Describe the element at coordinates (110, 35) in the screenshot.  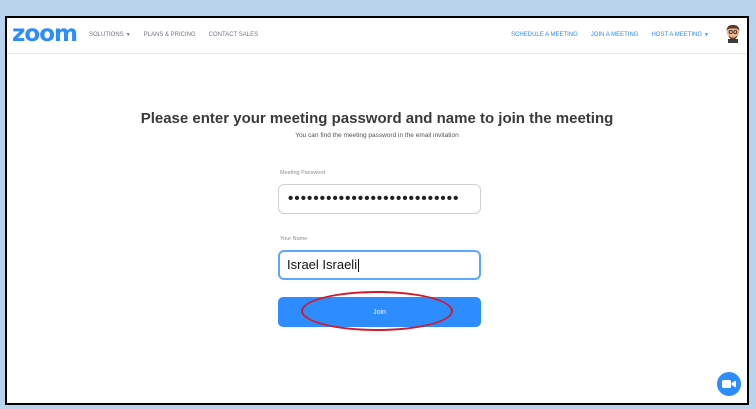
I see `nav-solutions: SOLUTIONS ▼` at that location.